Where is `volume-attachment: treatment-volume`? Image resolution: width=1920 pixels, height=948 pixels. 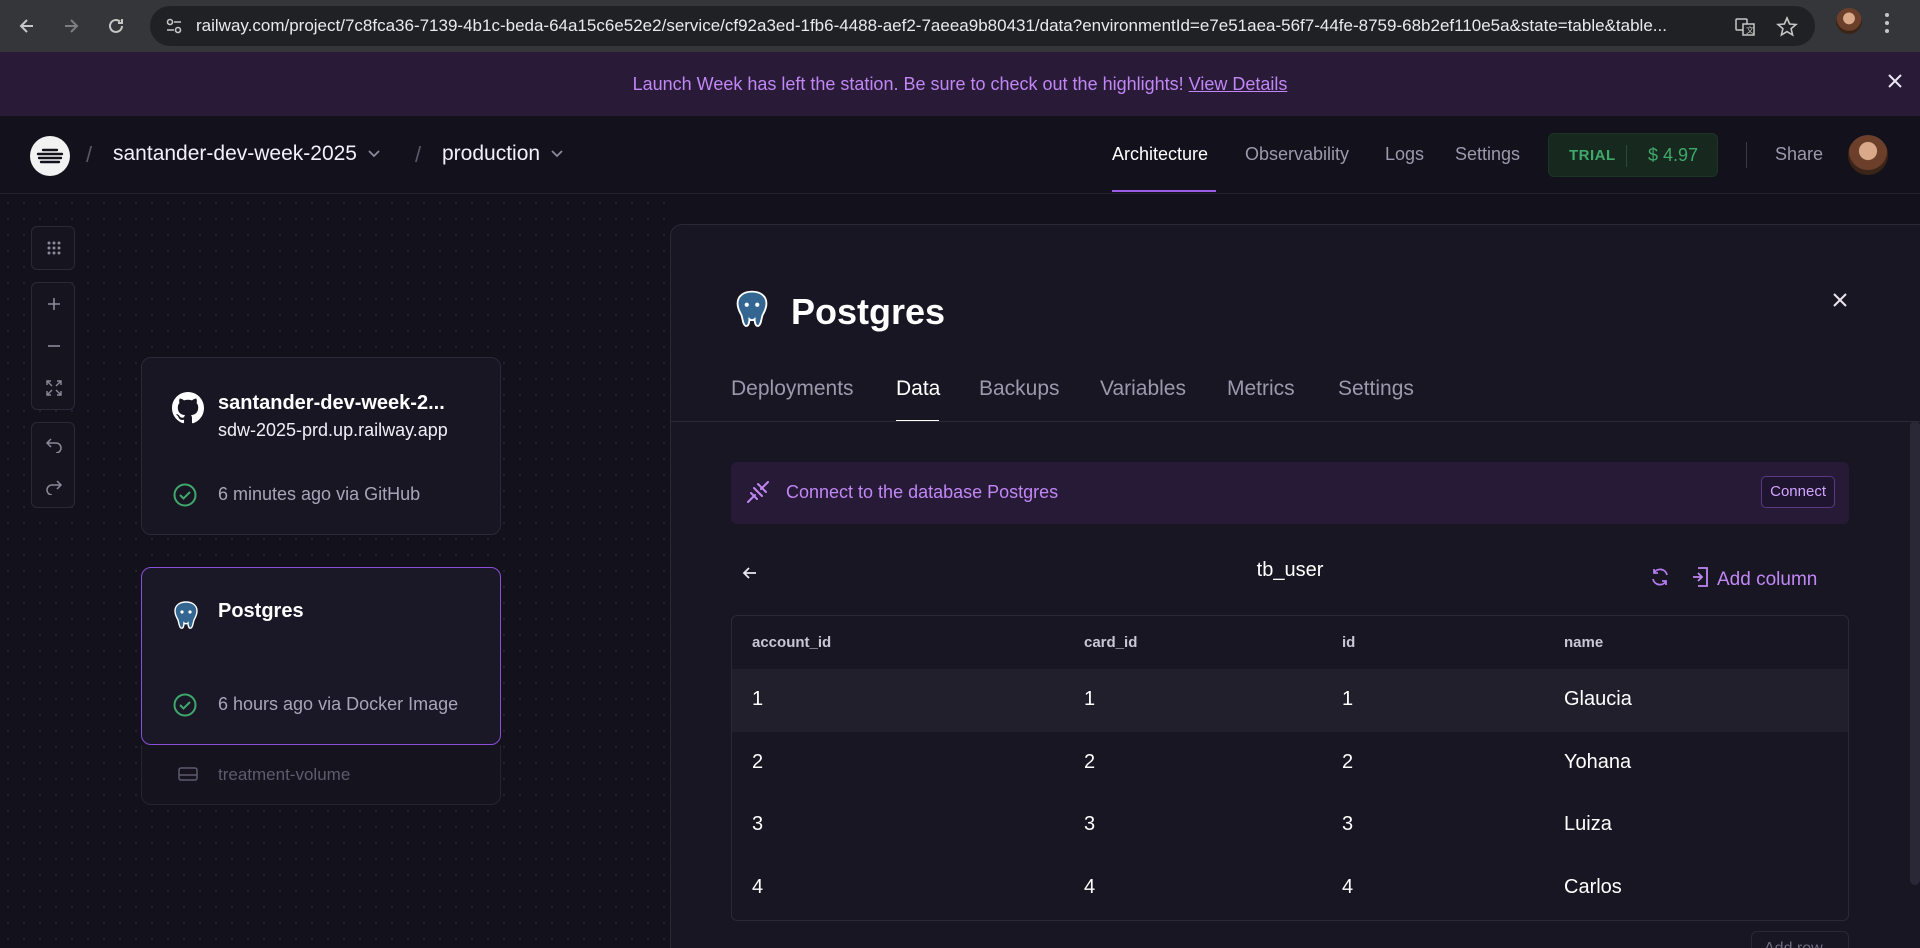
volume-attachment: treatment-volume is located at coordinates (321, 775).